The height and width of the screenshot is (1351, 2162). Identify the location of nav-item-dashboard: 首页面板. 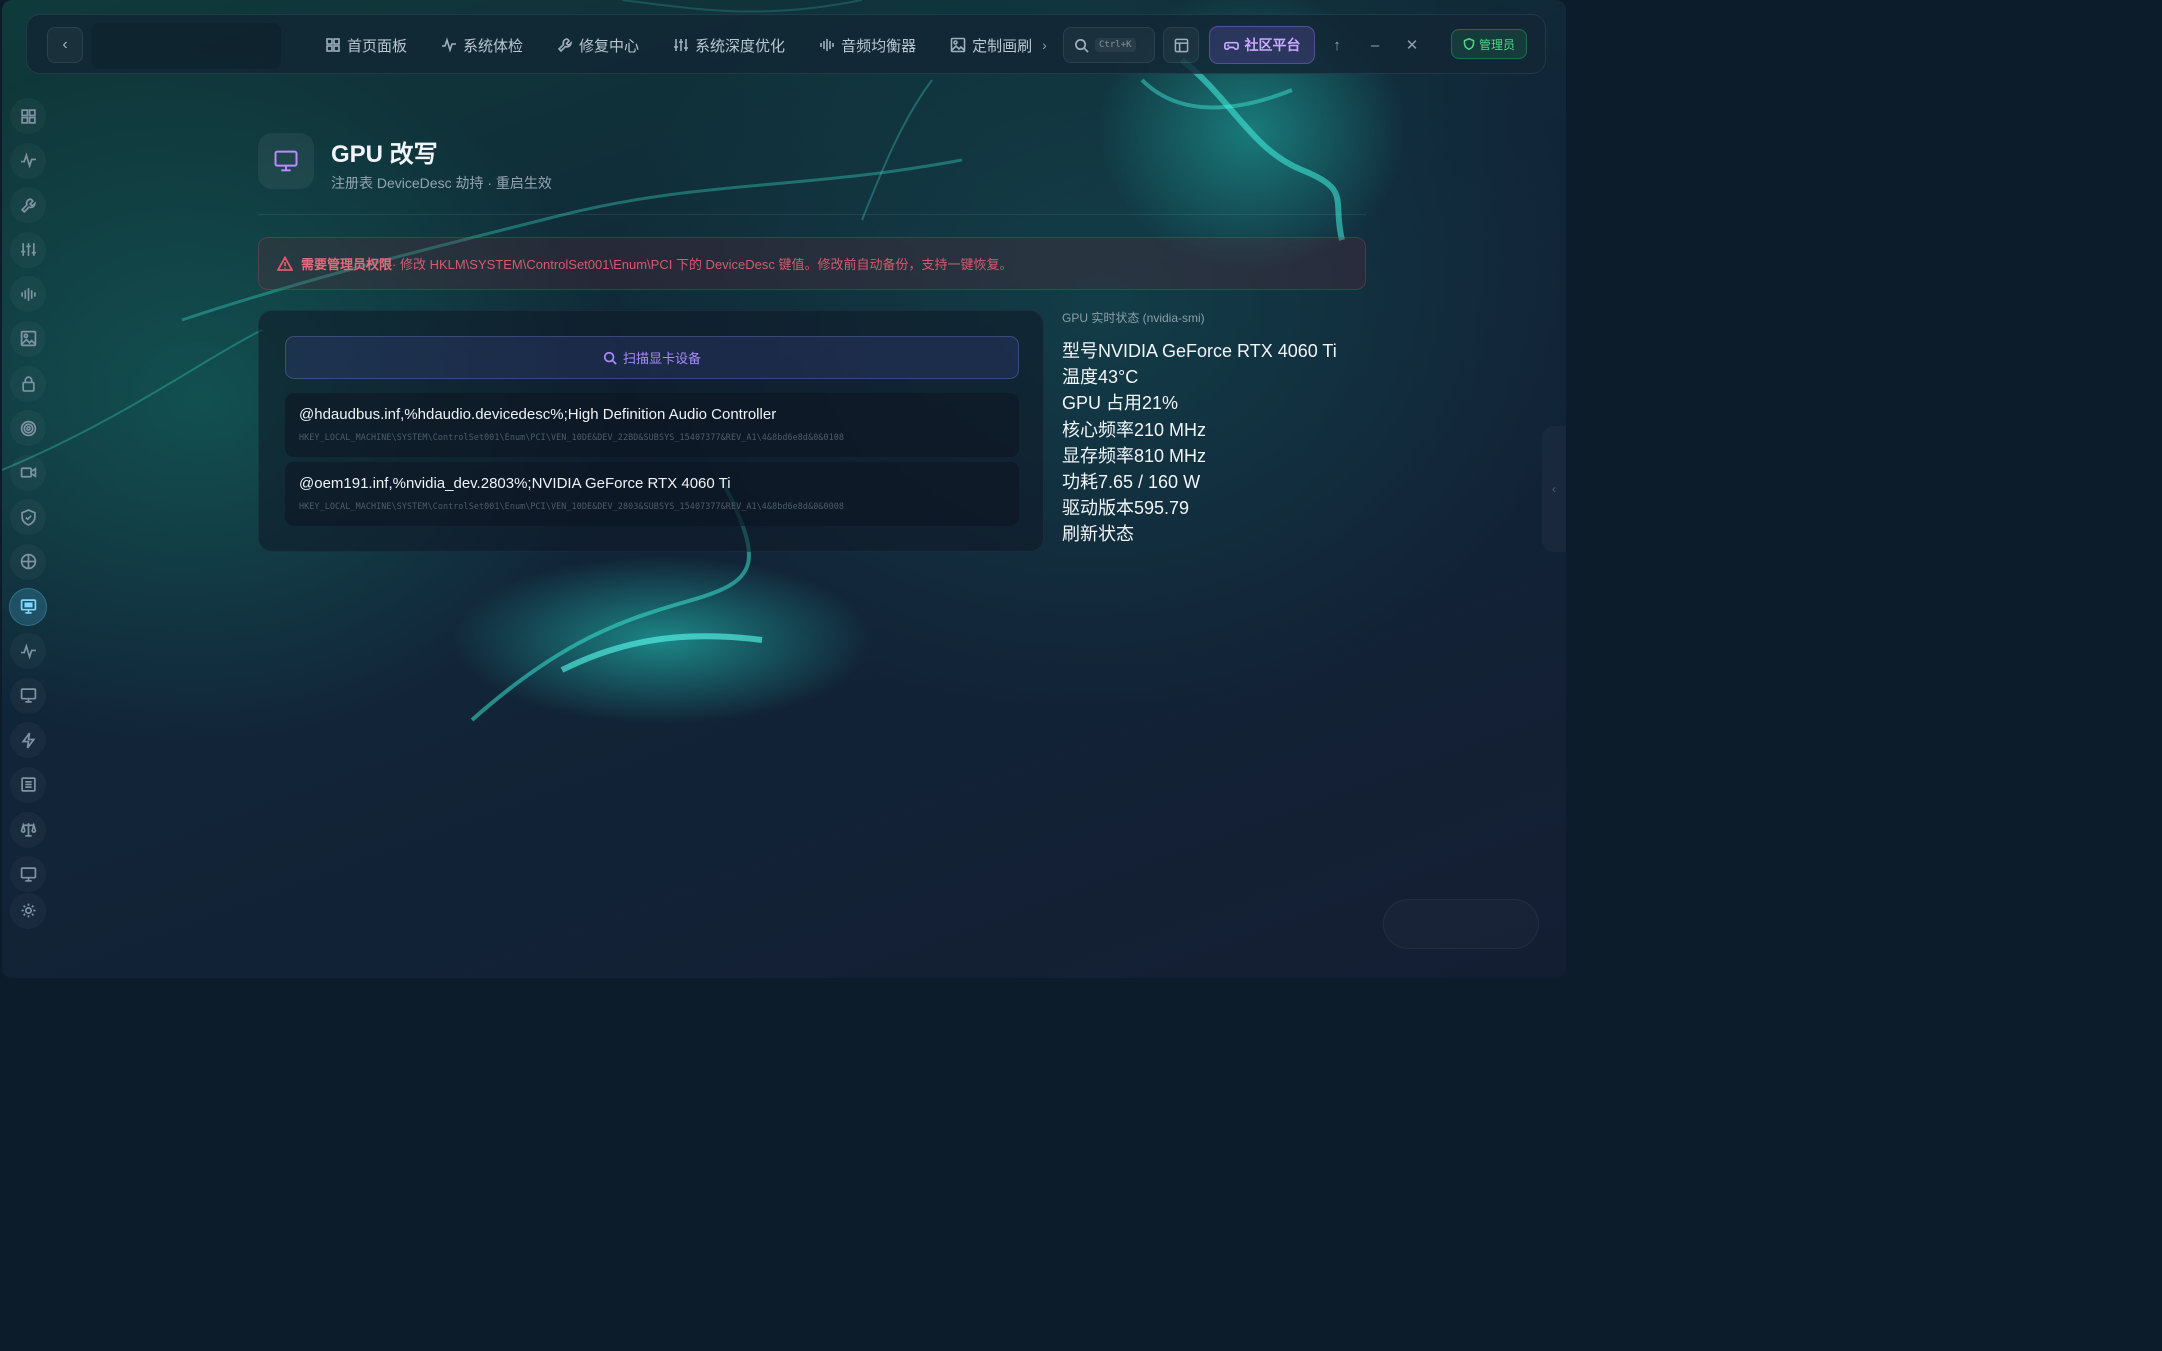
(366, 45).